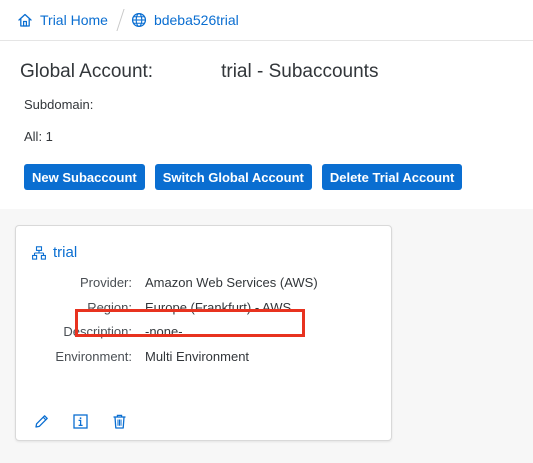 This screenshot has height=463, width=533. Describe the element at coordinates (231, 282) in the screenshot. I see `property-value: Amazon Web Services (AWS)` at that location.